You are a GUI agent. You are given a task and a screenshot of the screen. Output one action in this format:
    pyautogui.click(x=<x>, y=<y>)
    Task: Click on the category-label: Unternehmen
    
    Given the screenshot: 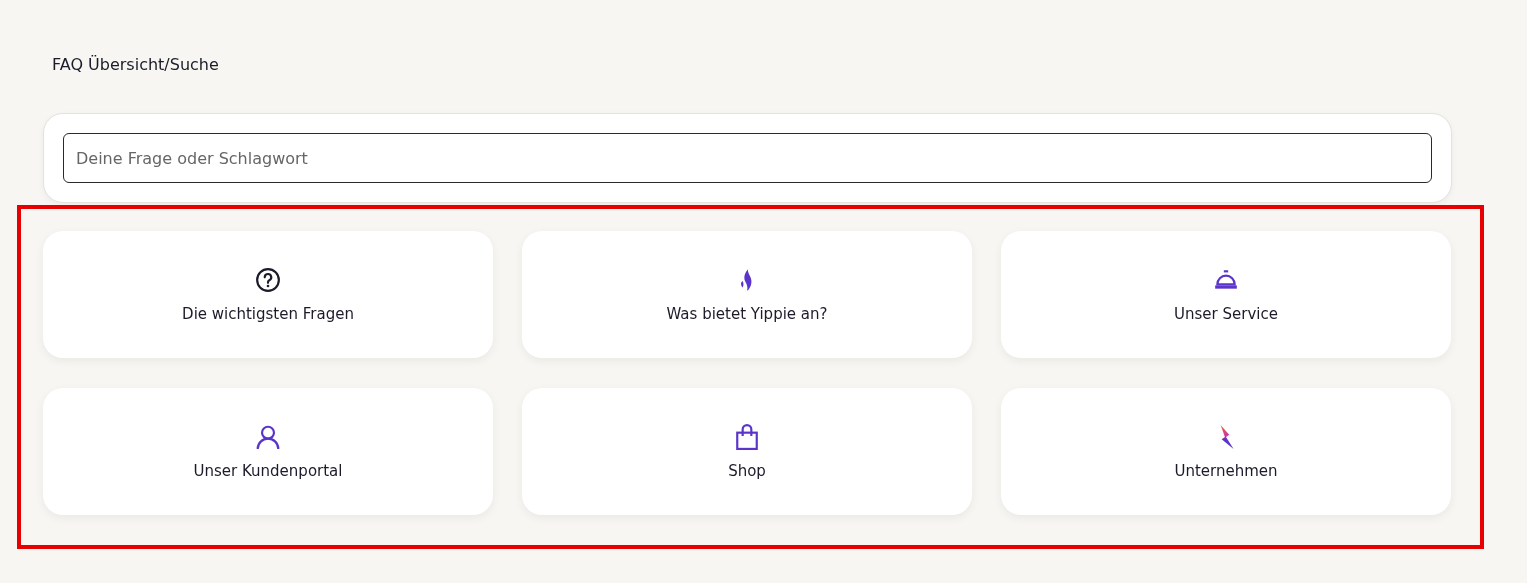 What is the action you would take?
    pyautogui.click(x=1226, y=470)
    